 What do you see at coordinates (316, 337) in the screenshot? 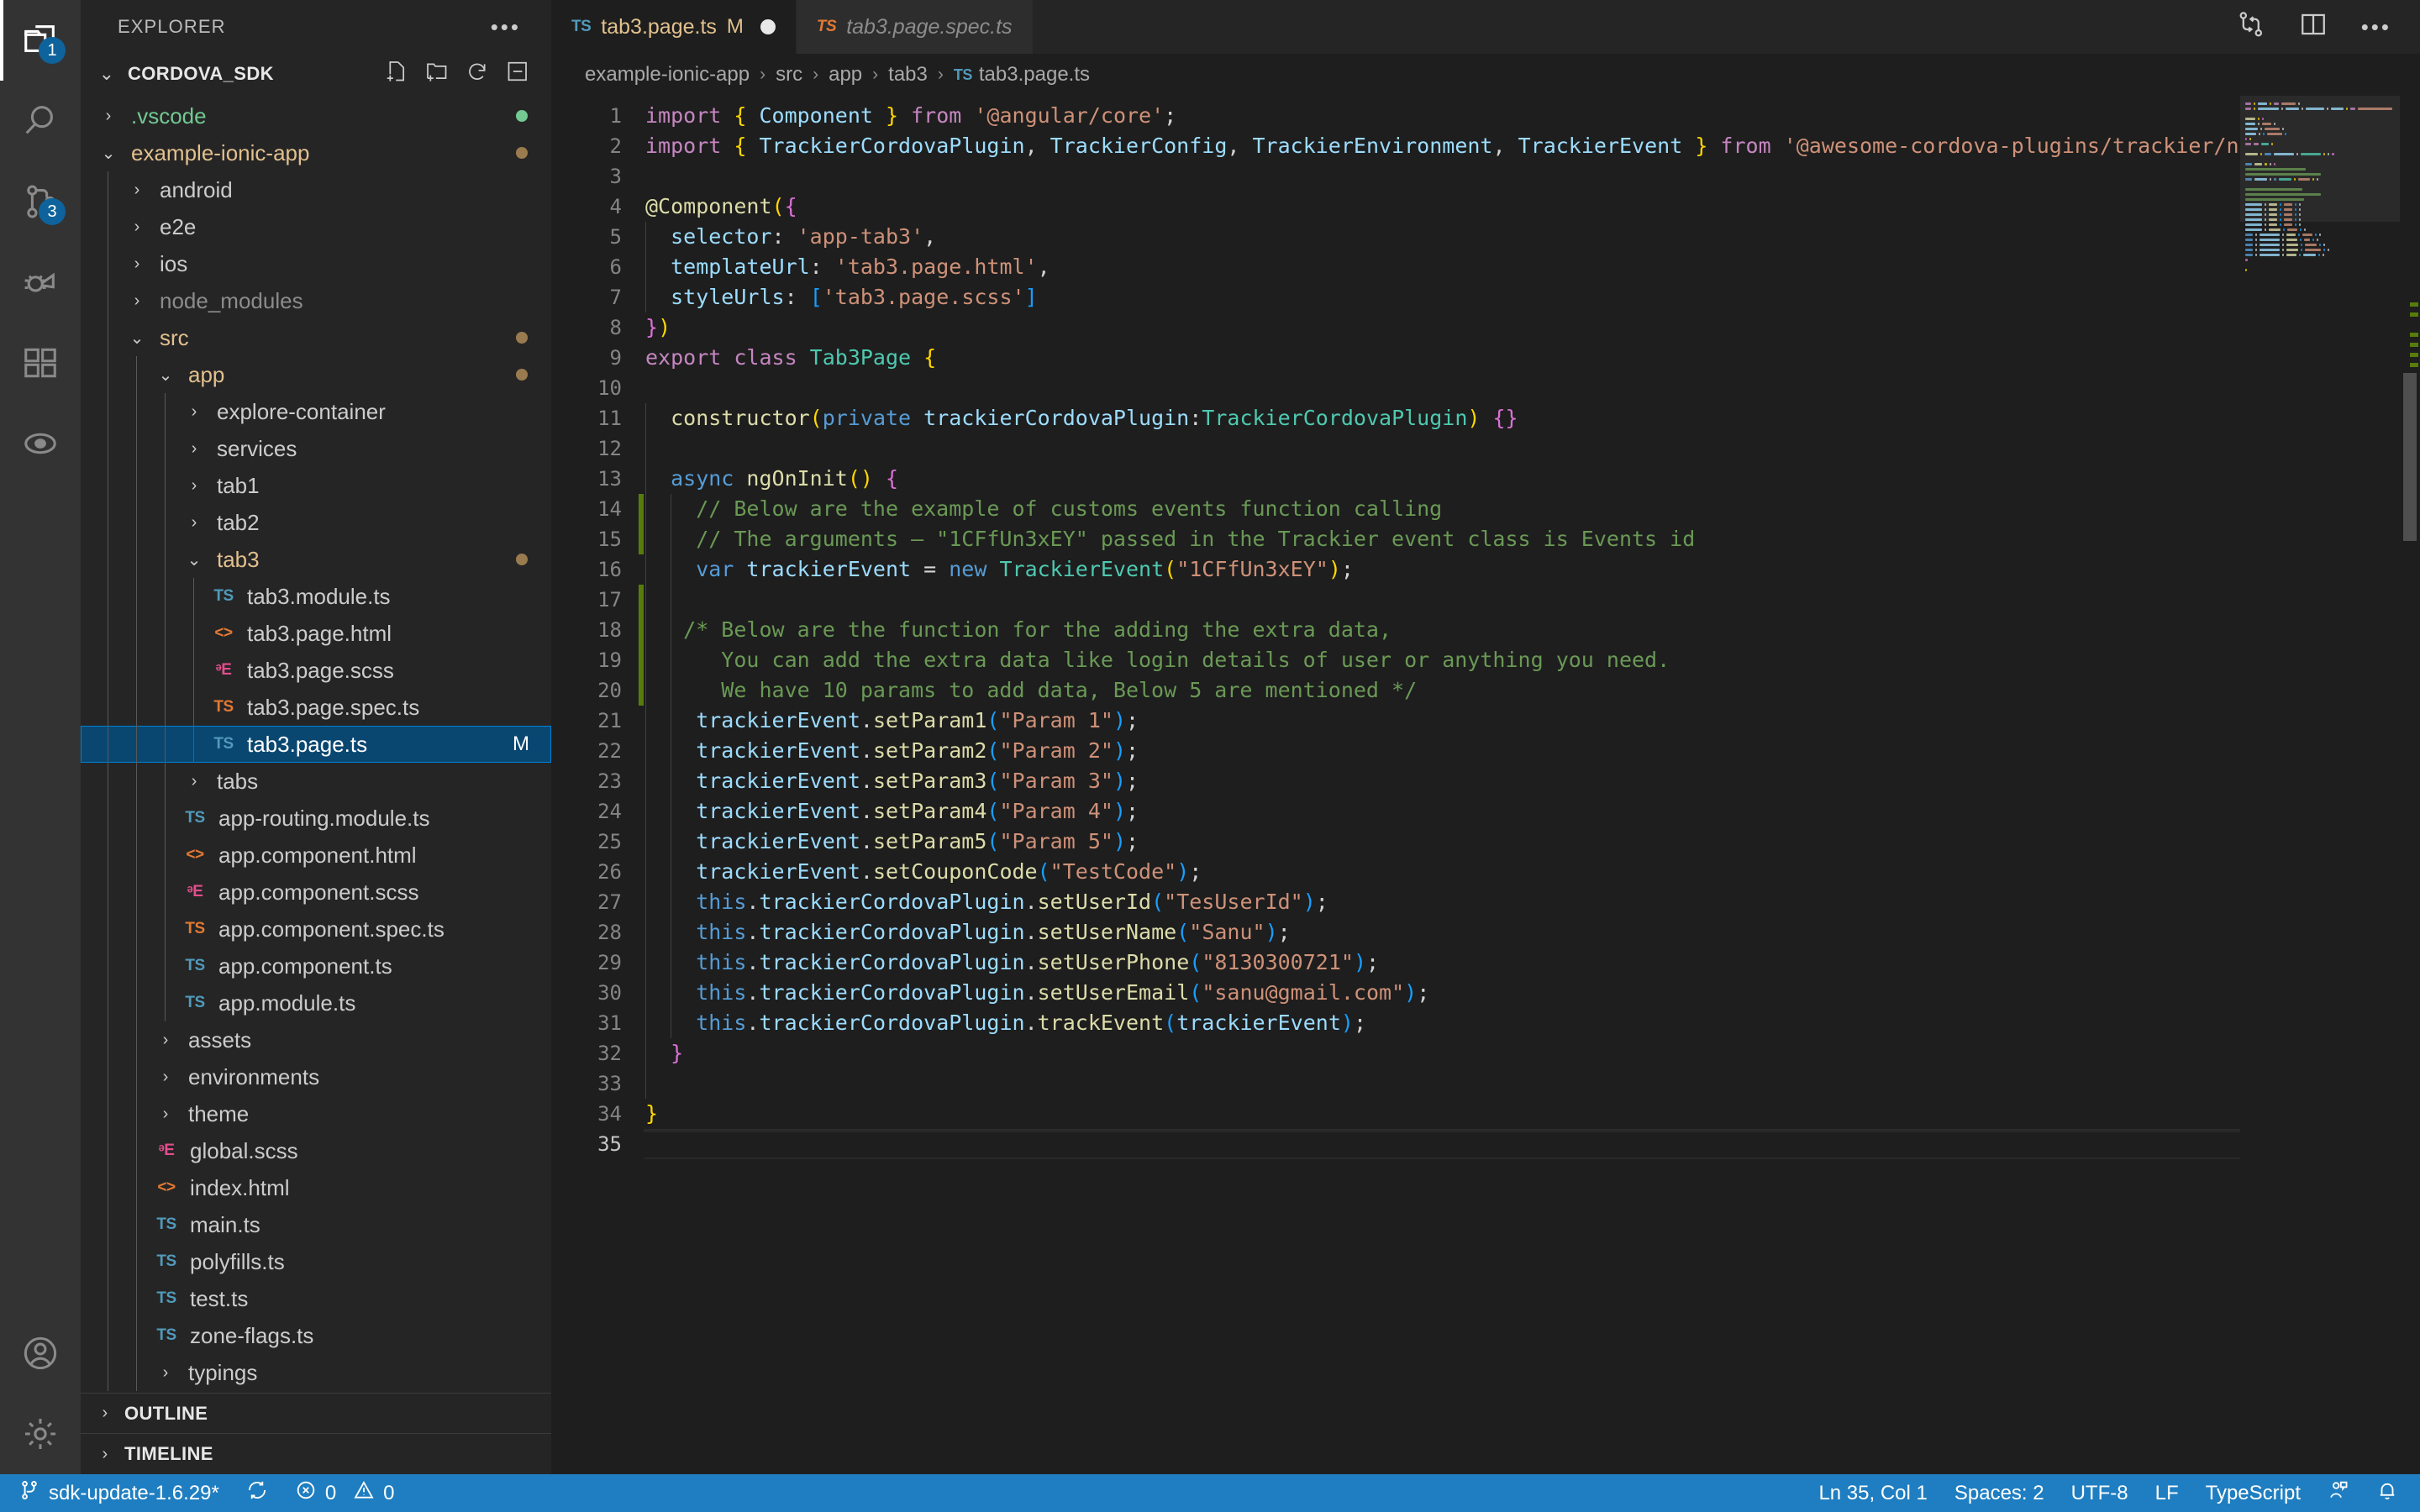
I see `tree-folder-row: ⌄ src` at bounding box center [316, 337].